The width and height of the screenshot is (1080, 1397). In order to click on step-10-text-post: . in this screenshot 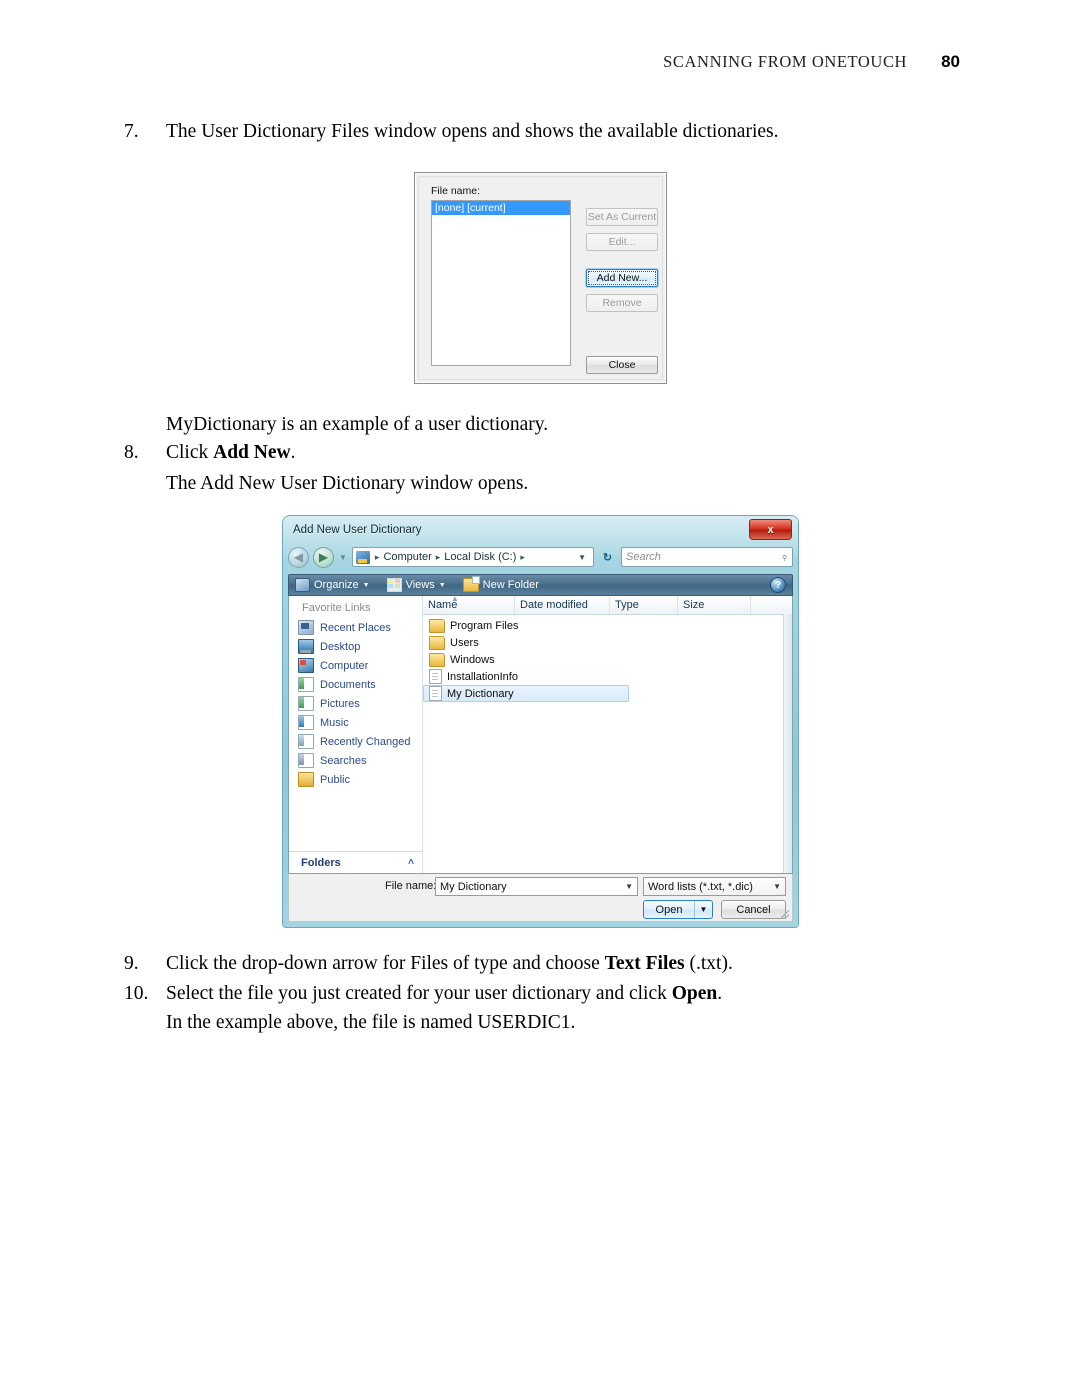, I will do `click(720, 993)`.